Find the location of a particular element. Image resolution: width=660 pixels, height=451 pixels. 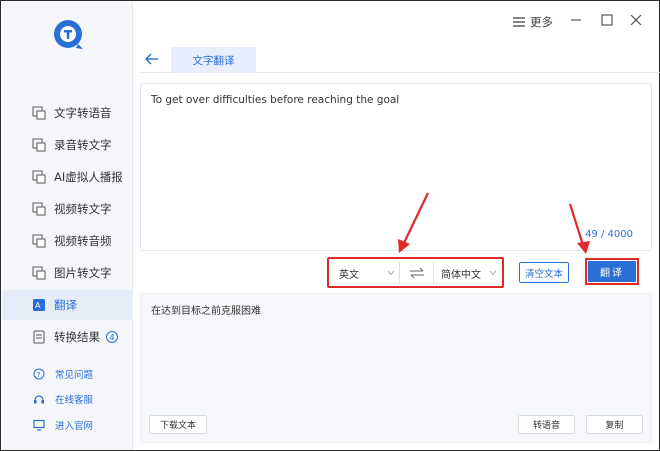

sidebar-item-video-to-audio: 视频转音频 is located at coordinates (67, 241).